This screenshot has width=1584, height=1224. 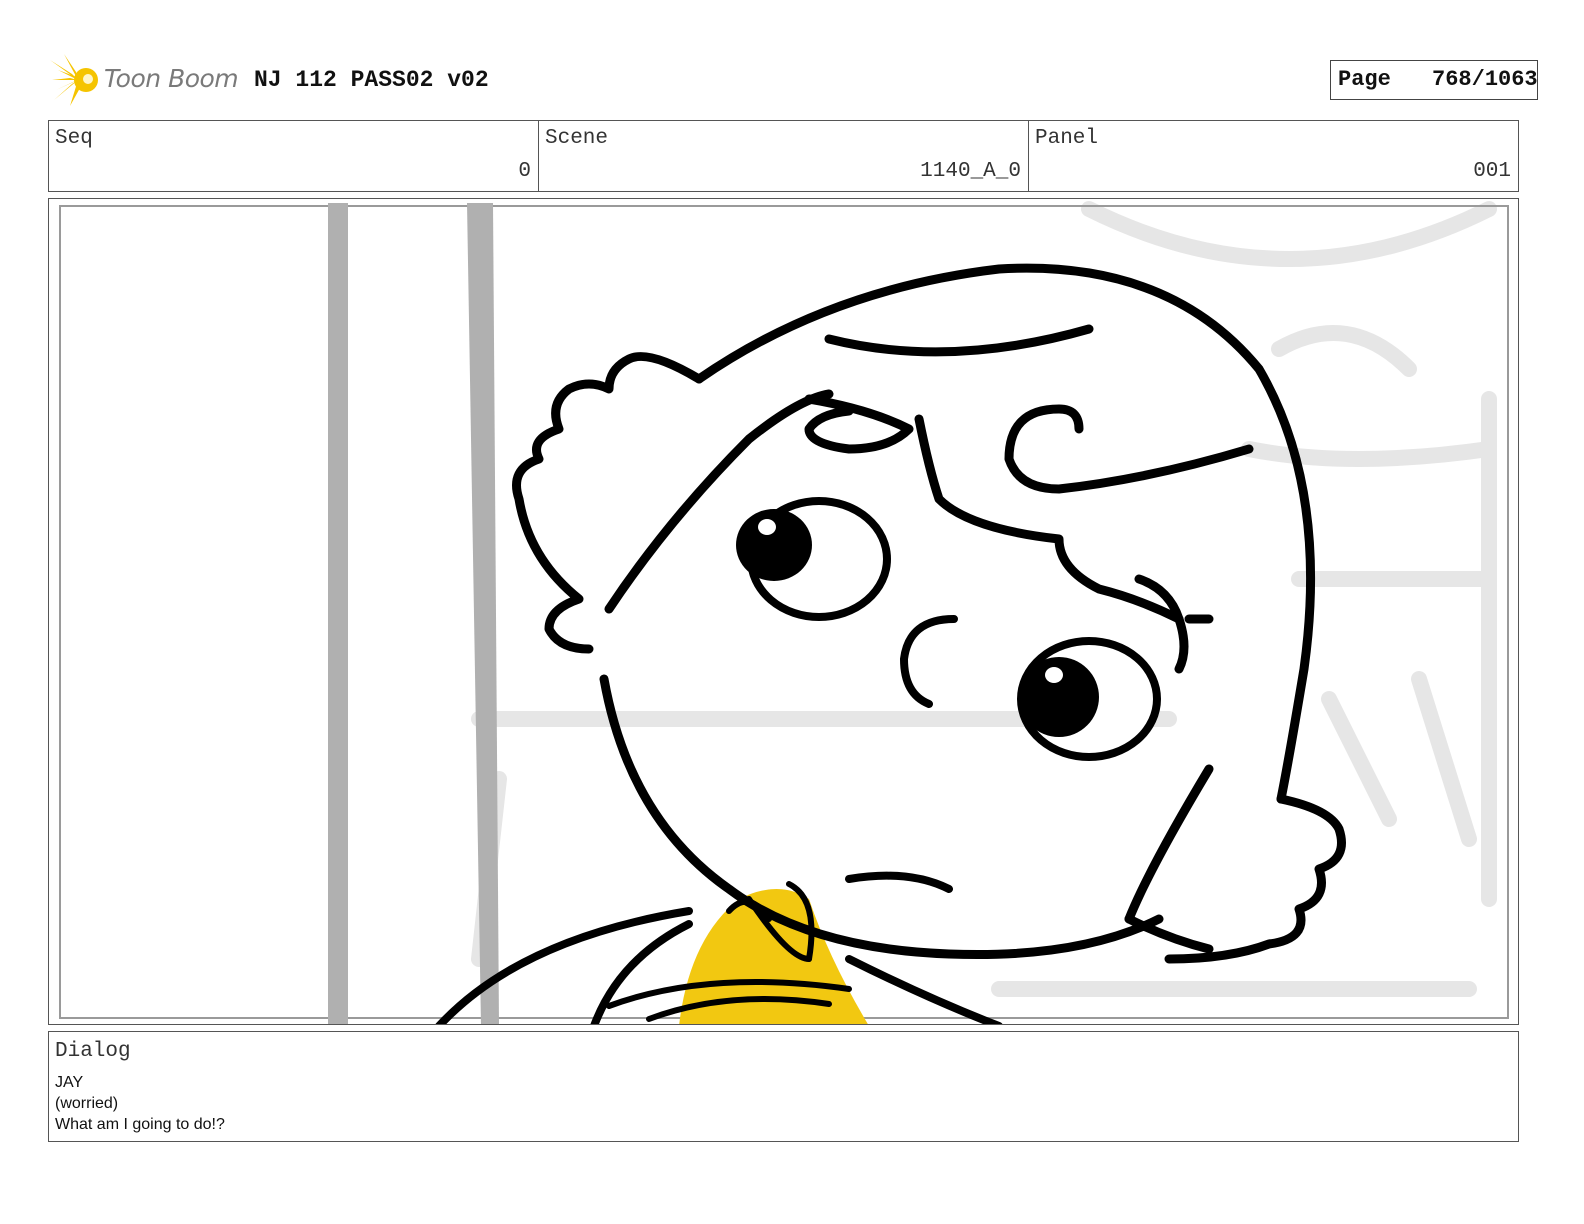 What do you see at coordinates (74, 80) in the screenshot?
I see `sunburst-icon` at bounding box center [74, 80].